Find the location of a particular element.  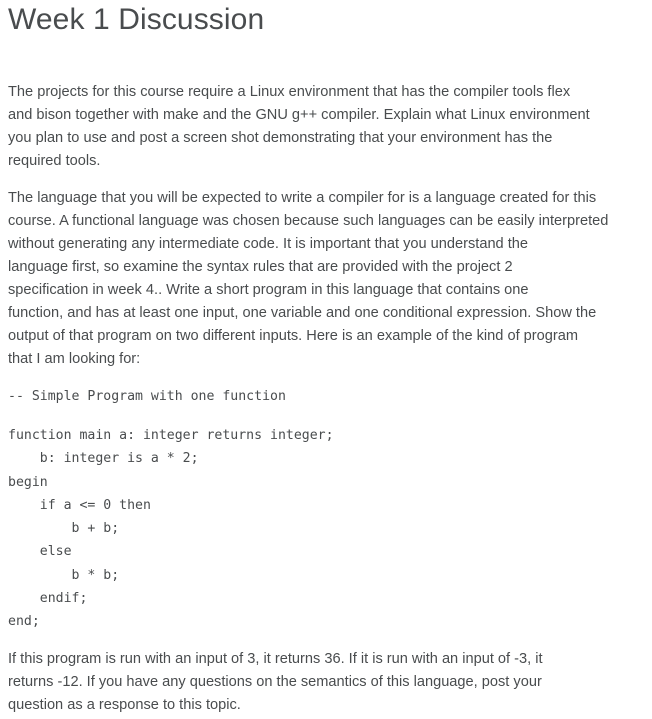

code-line: b * b; is located at coordinates (64, 575).